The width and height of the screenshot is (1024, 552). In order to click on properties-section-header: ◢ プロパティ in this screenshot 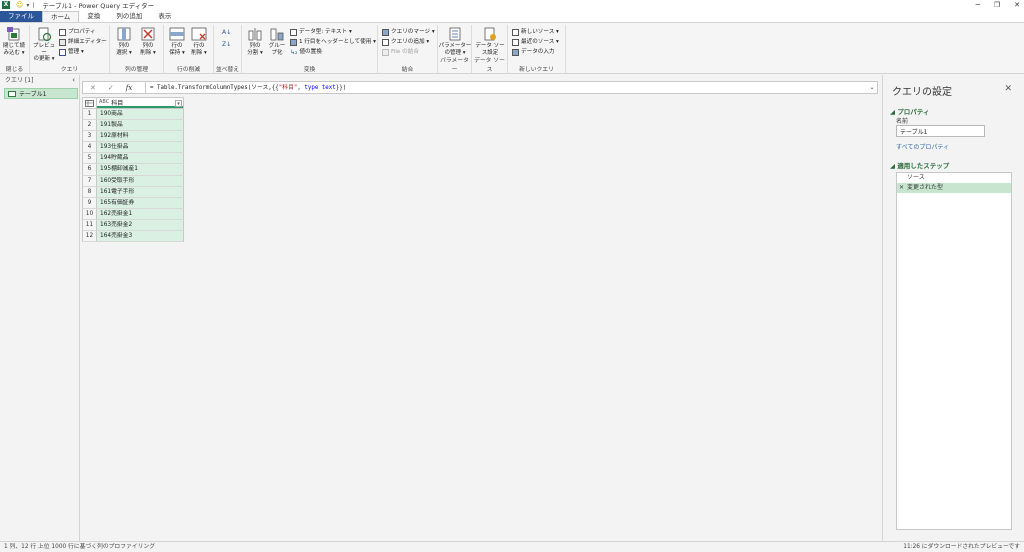, I will do `click(909, 111)`.